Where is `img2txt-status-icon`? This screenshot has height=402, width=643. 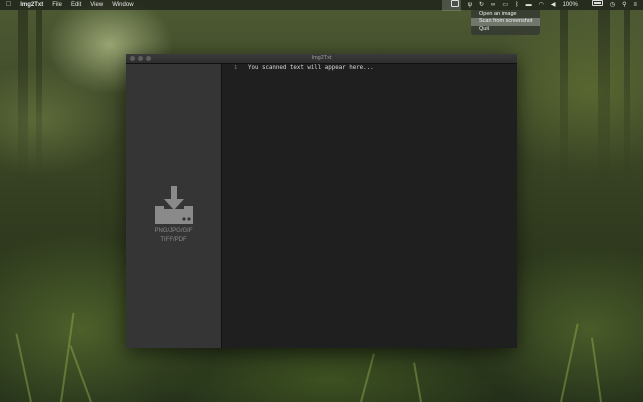
img2txt-status-icon is located at coordinates (451, 5).